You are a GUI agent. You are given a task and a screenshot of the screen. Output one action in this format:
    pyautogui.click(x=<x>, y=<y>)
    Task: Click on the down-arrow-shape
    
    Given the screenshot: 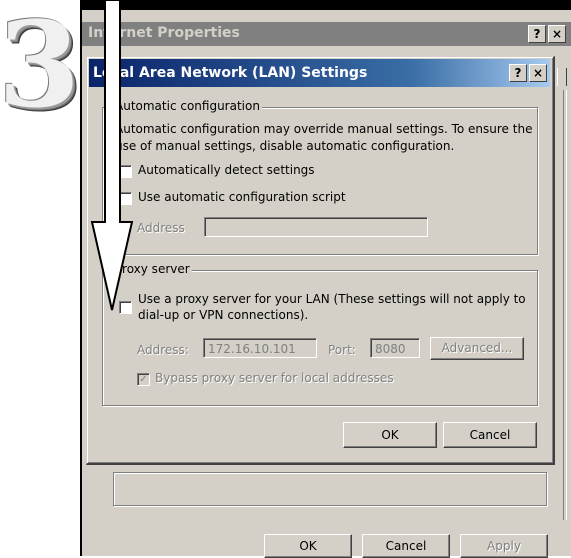 What is the action you would take?
    pyautogui.click(x=112, y=155)
    